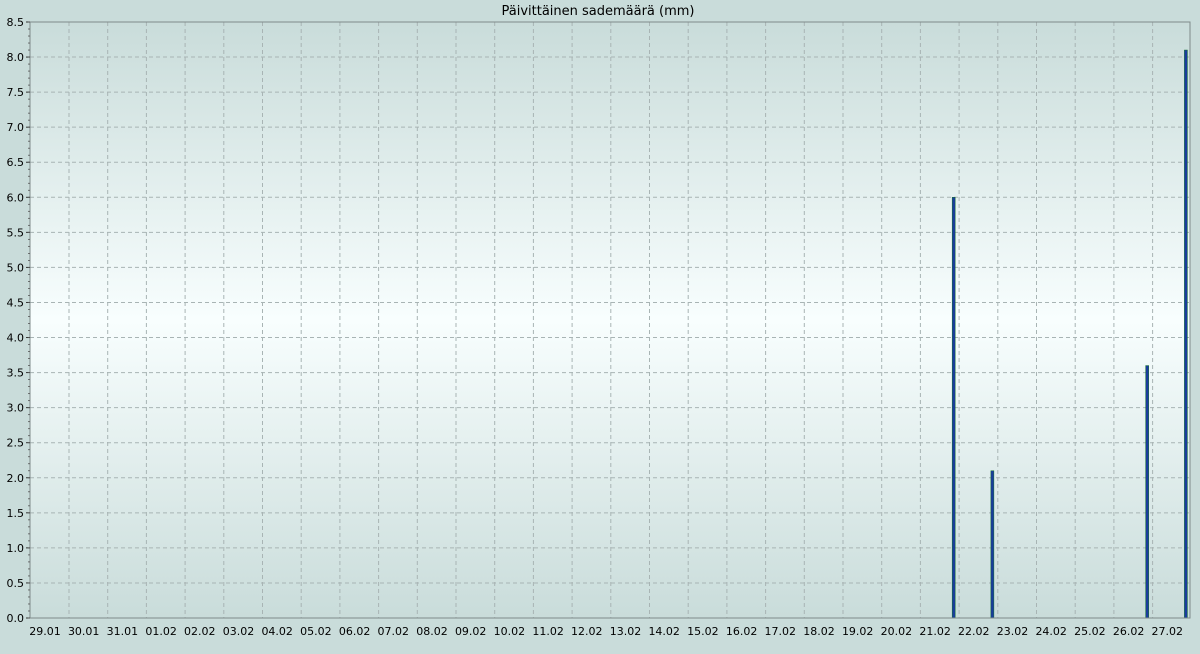 Image resolution: width=1200 pixels, height=654 pixels. Describe the element at coordinates (16, 92) in the screenshot. I see `y-tick-label: 7.5` at that location.